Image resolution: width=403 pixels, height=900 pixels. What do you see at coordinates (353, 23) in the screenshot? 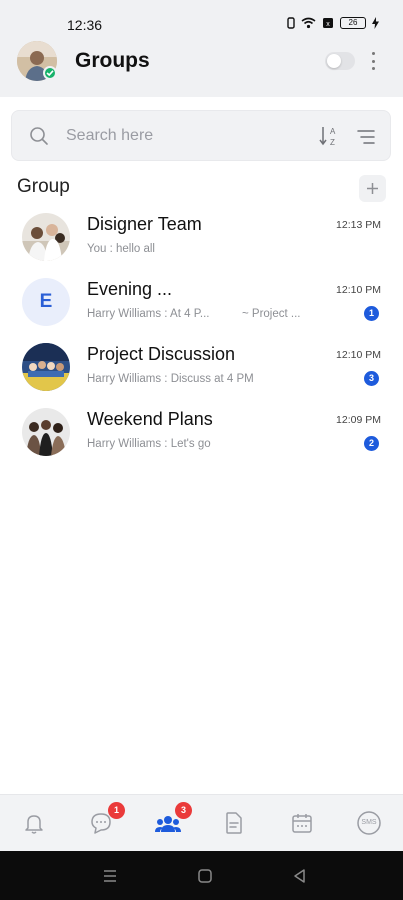
I see `battery-indicator: 26` at bounding box center [353, 23].